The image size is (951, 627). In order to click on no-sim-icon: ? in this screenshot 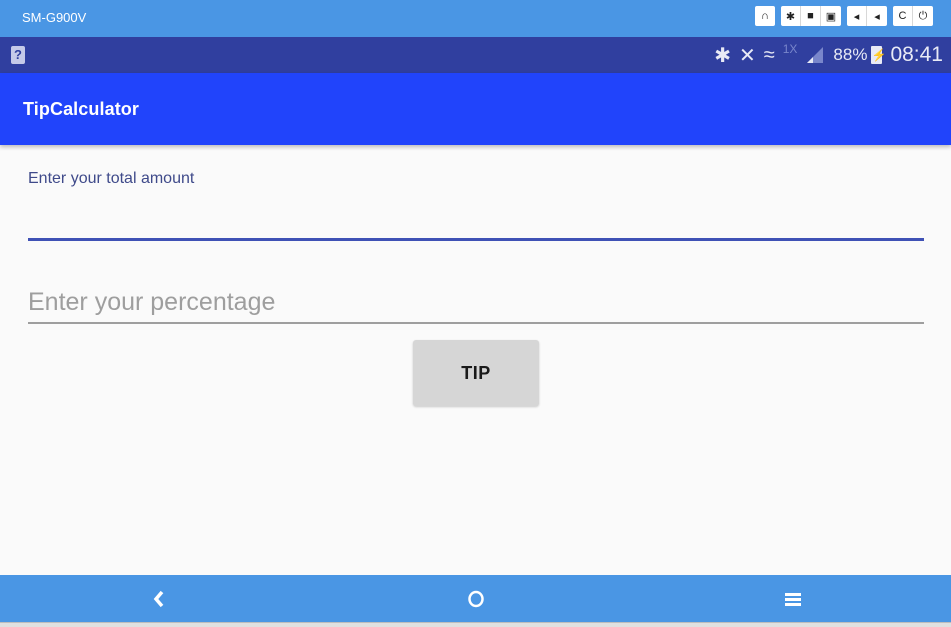, I will do `click(18, 55)`.